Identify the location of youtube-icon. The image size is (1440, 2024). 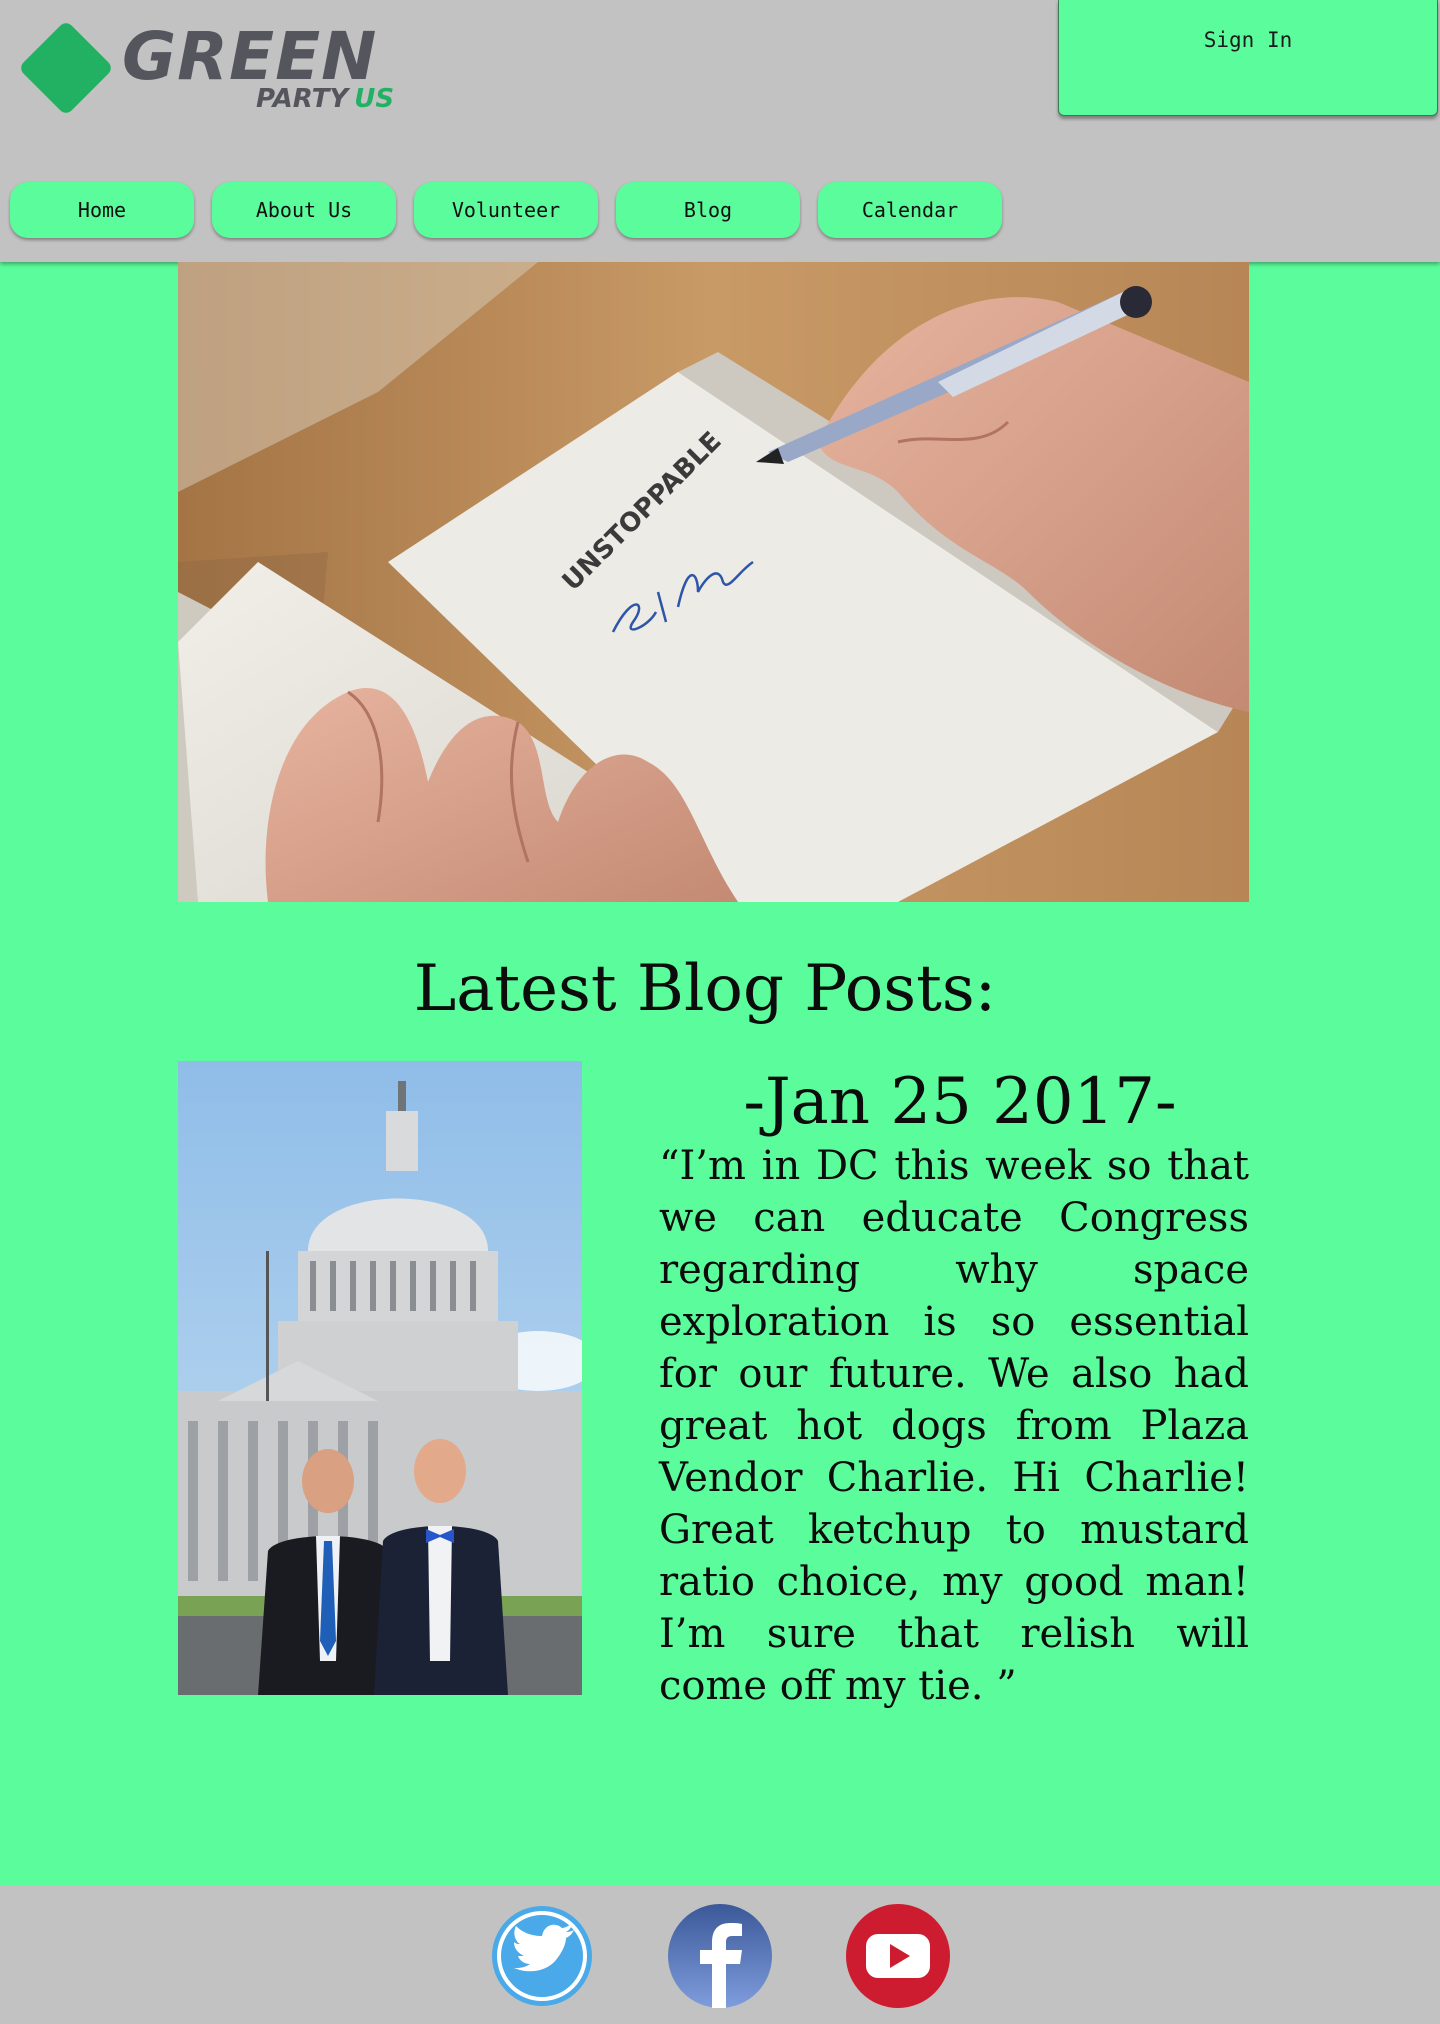
(898, 1956).